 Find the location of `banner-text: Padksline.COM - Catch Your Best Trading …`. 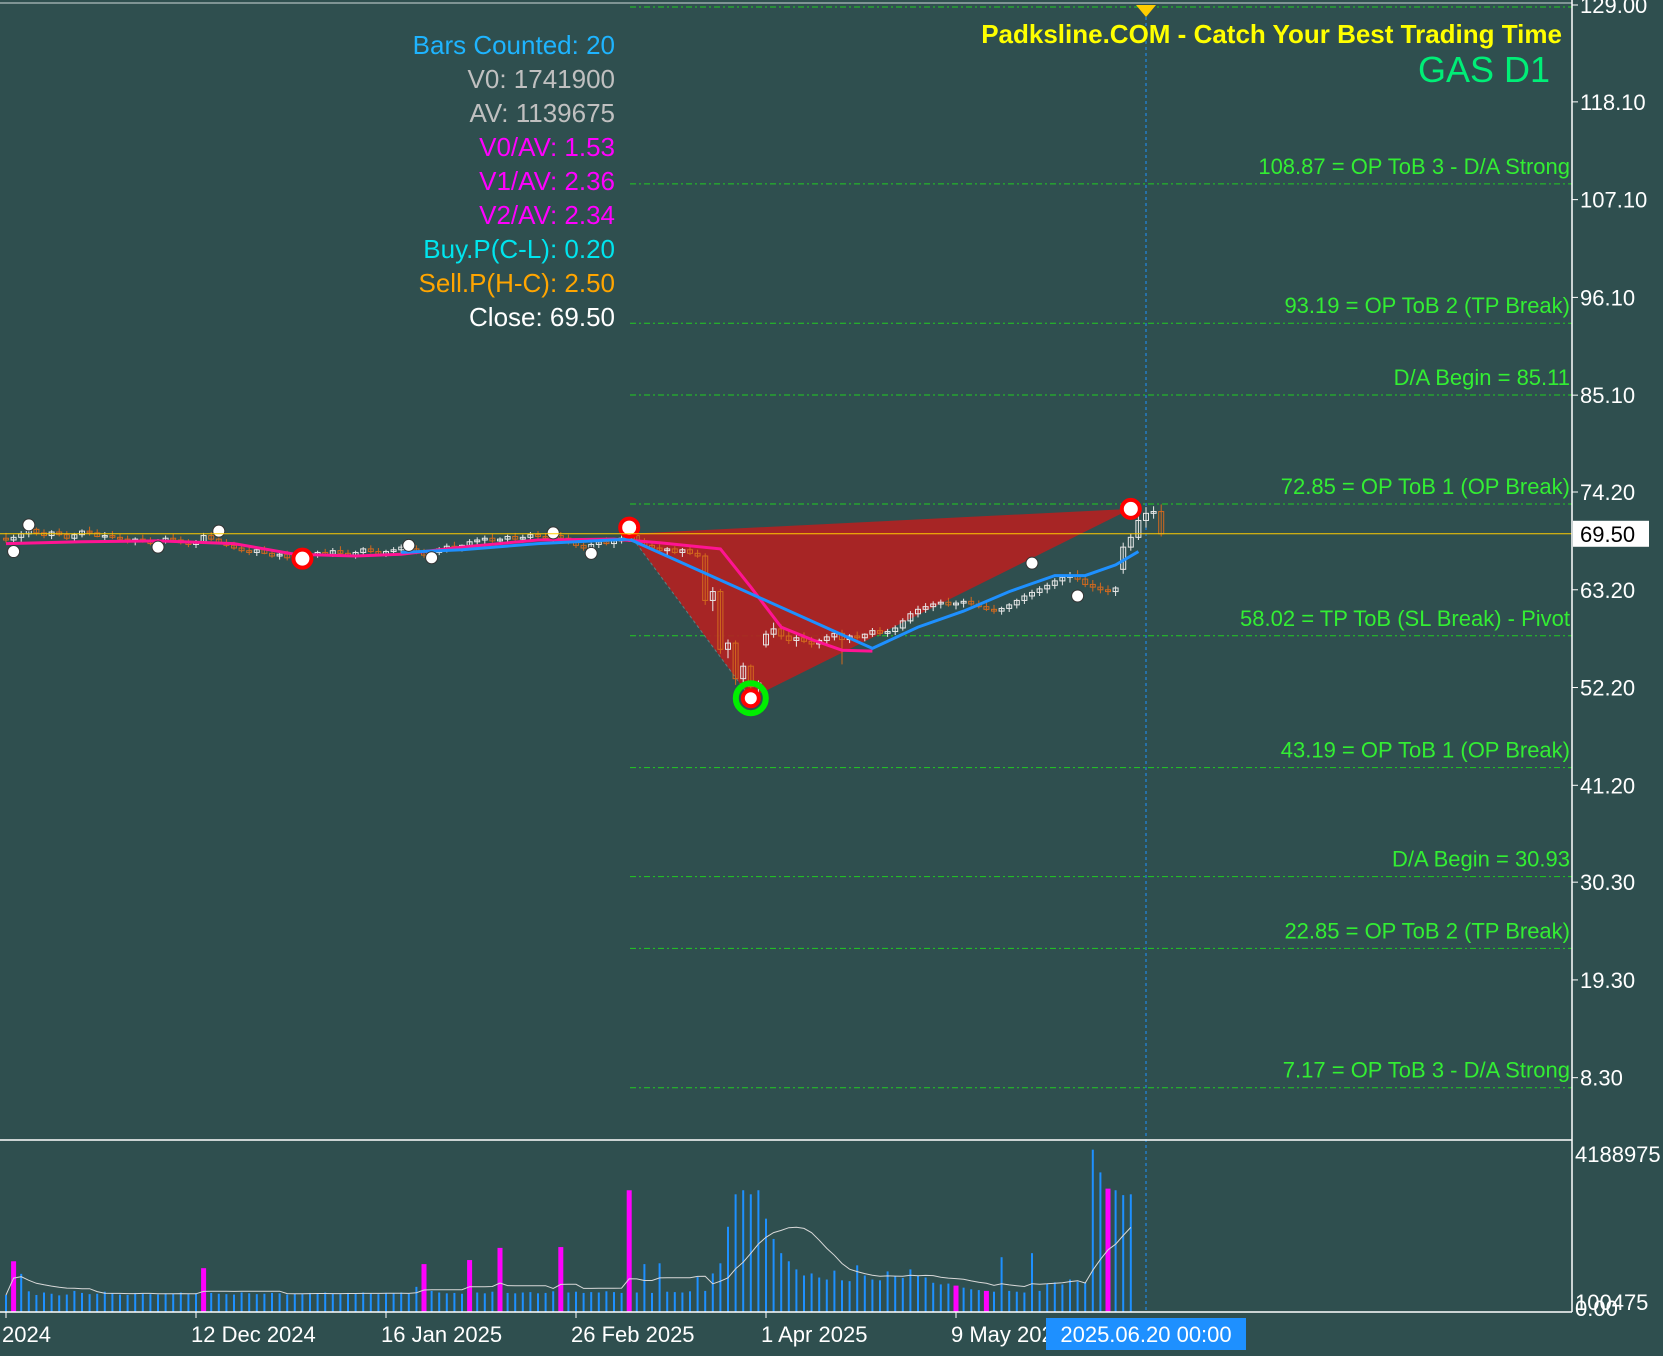

banner-text: Padksline.COM - Catch Your Best Trading … is located at coordinates (1271, 34).